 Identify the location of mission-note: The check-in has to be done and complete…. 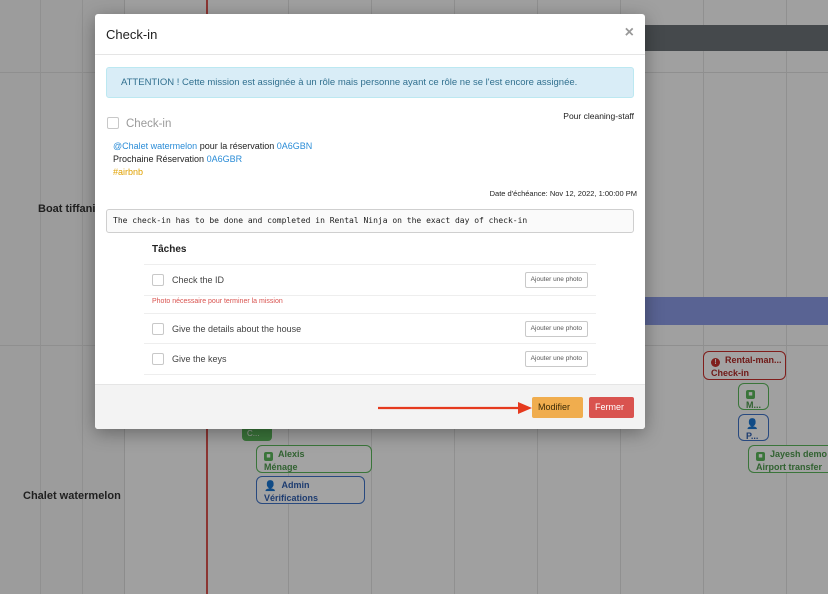
(370, 221).